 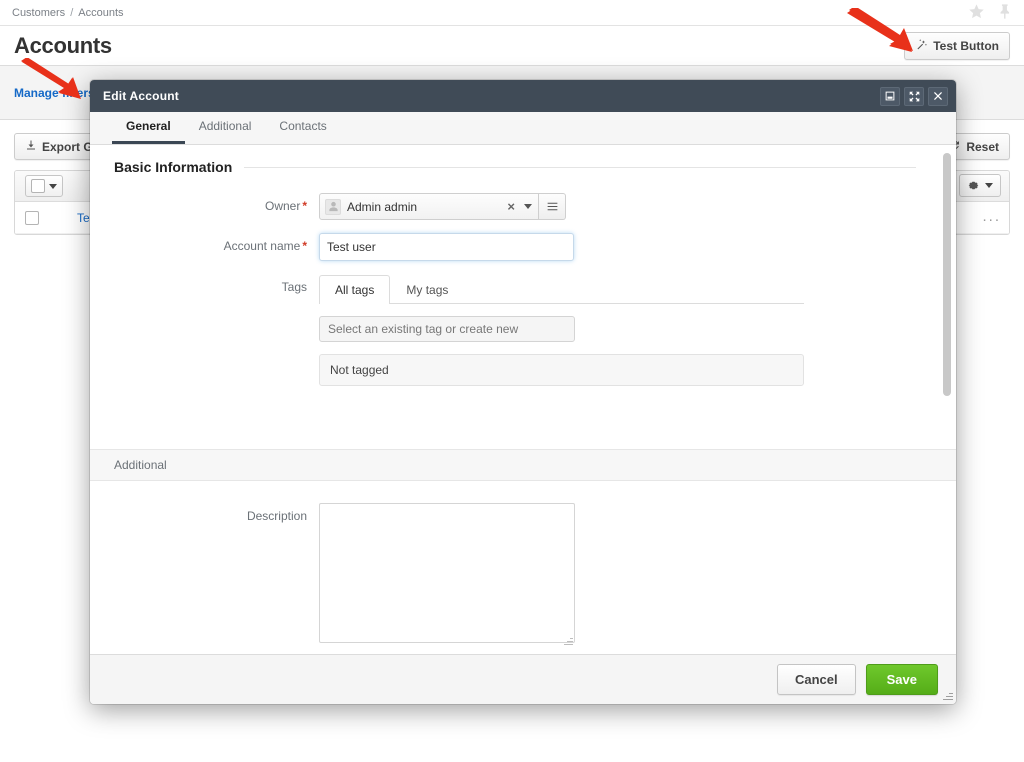 I want to click on page-title-bar: Accounts Test Button, so click(x=512, y=46).